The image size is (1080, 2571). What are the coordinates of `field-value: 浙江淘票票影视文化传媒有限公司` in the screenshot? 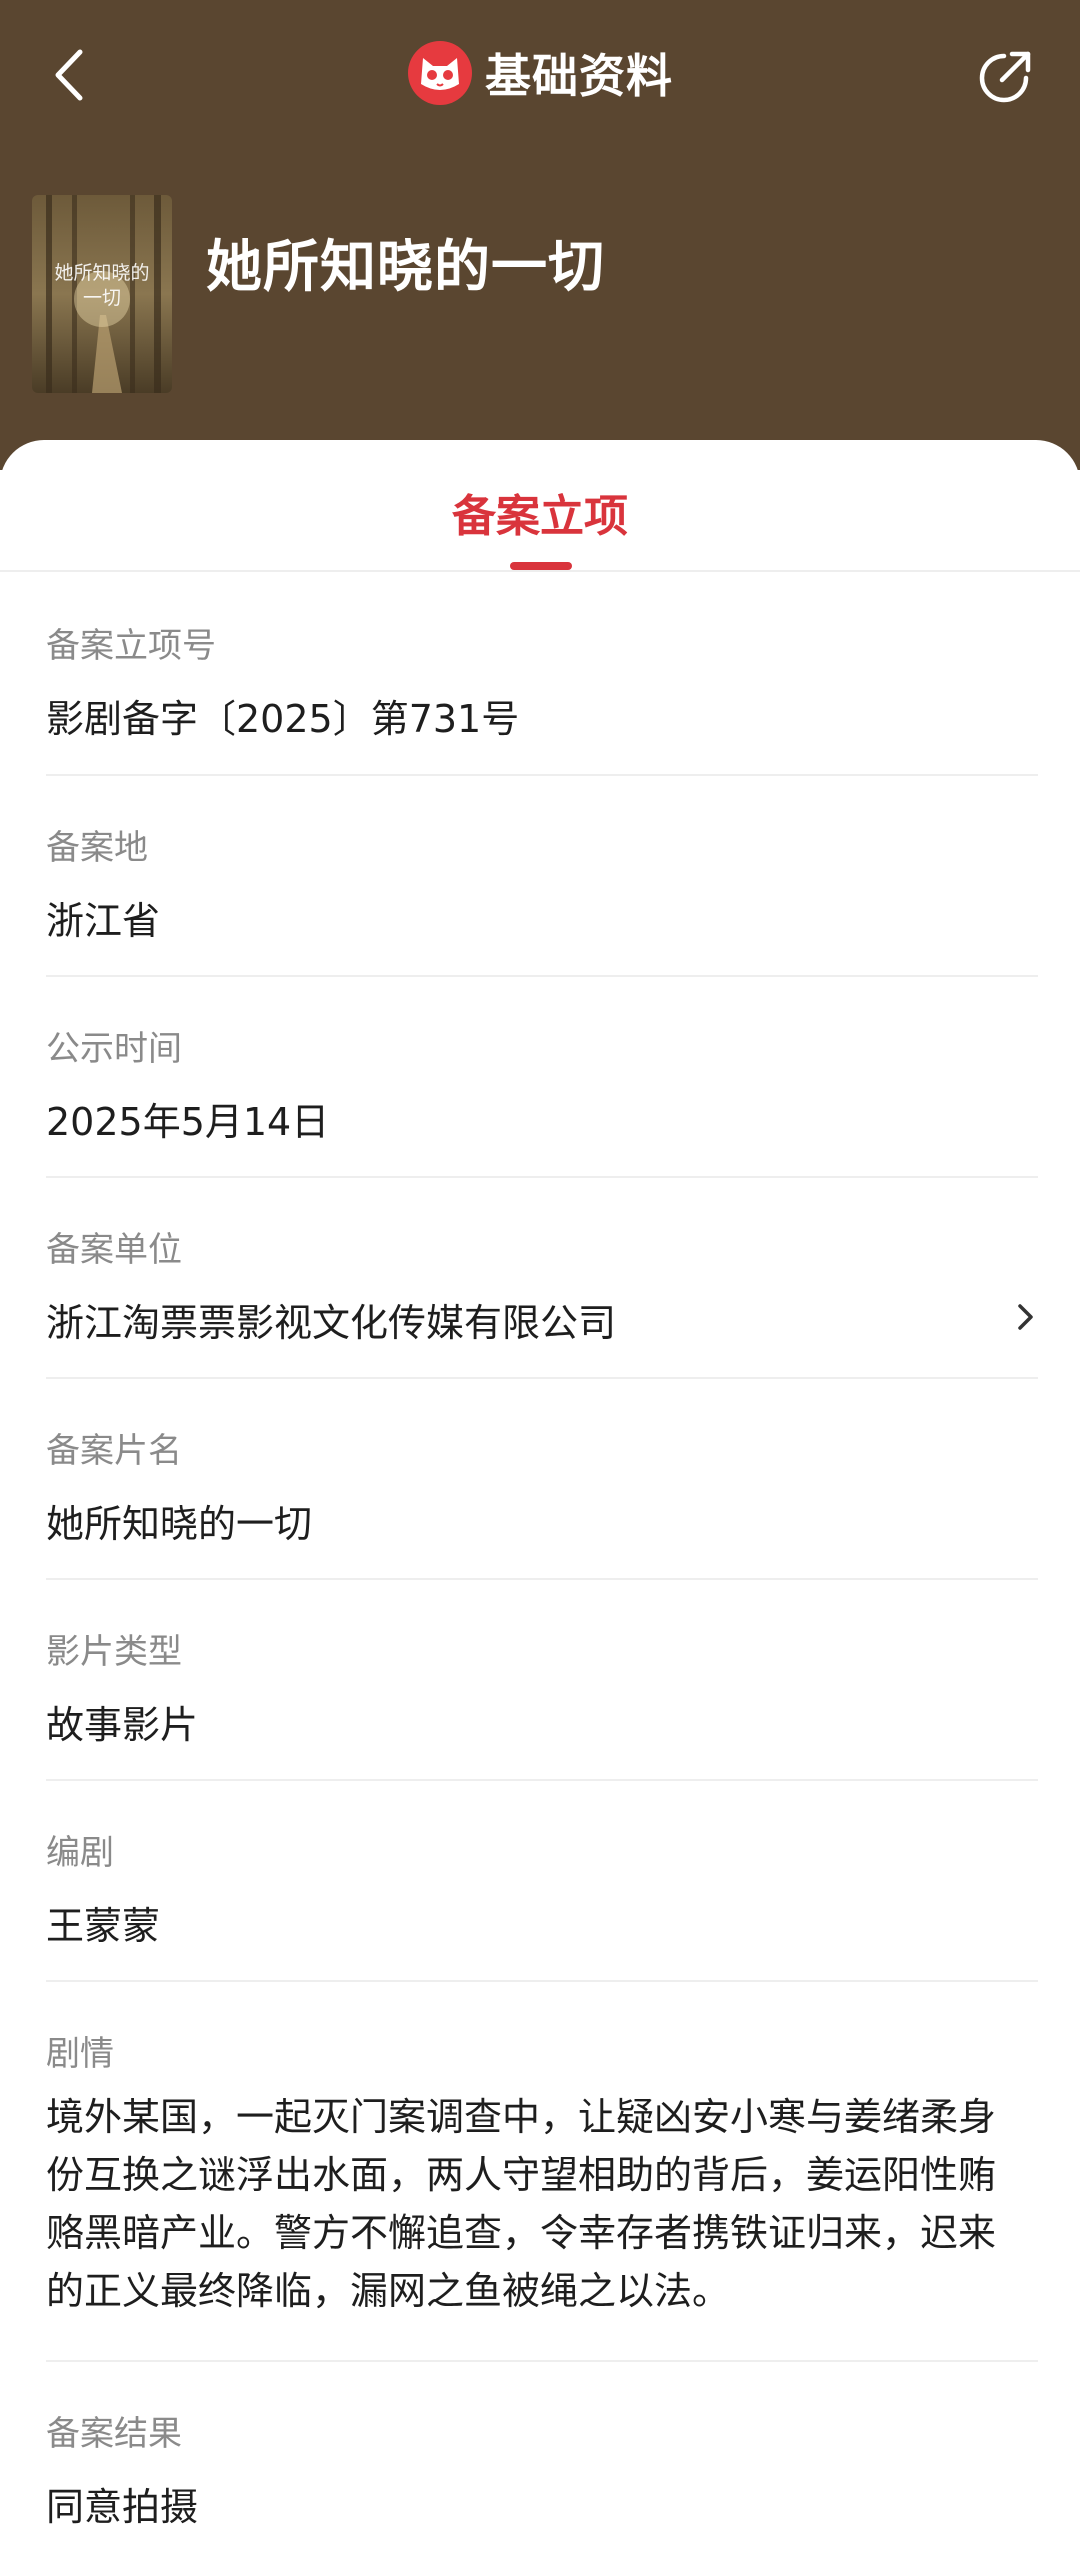 It's located at (331, 1323).